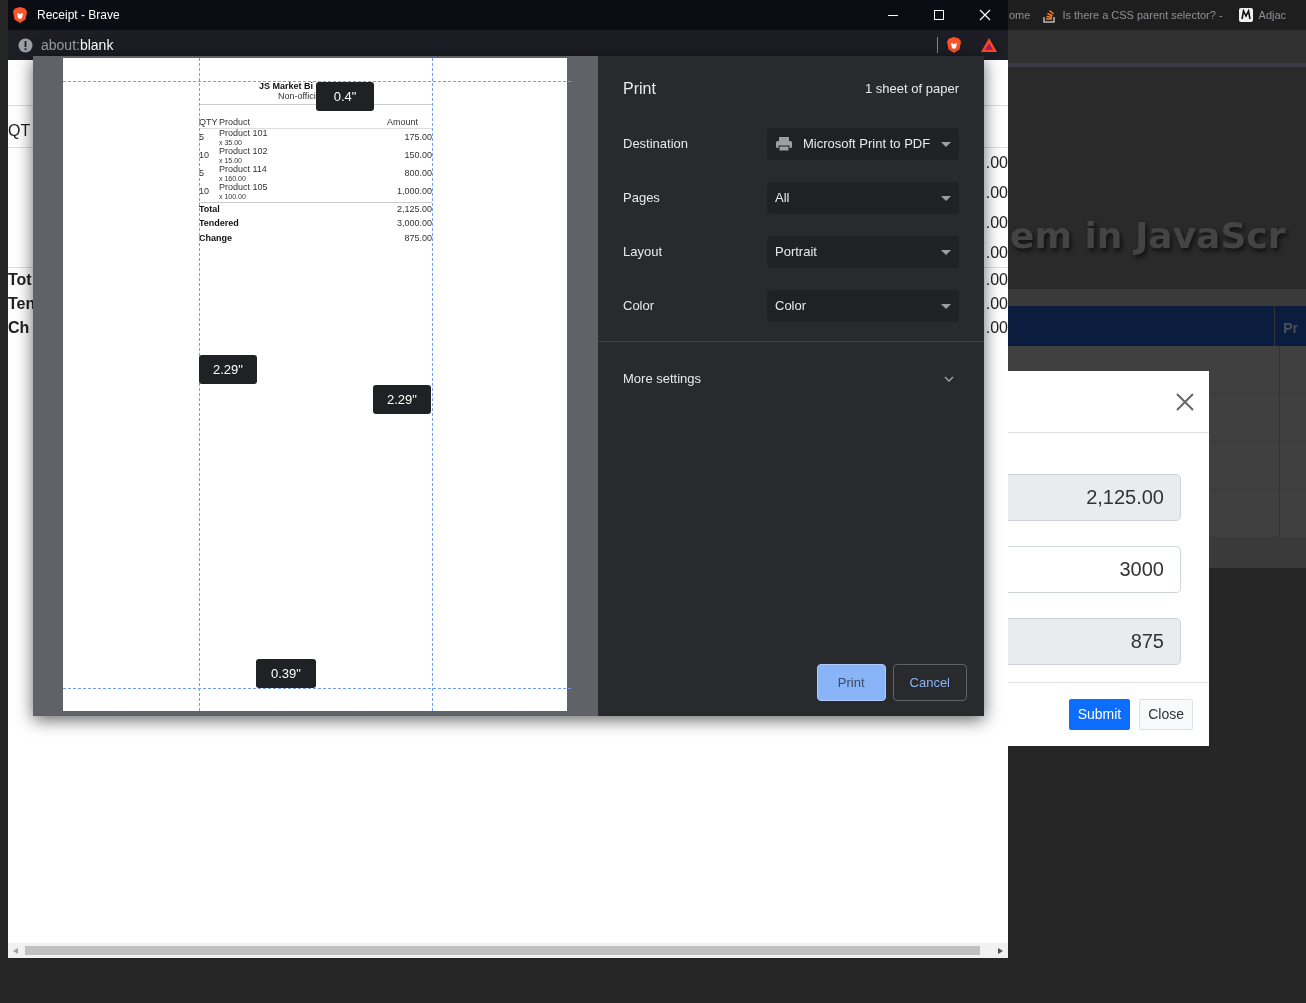  What do you see at coordinates (345, 96) in the screenshot?
I see `margin-tooltip: 0.4"` at bounding box center [345, 96].